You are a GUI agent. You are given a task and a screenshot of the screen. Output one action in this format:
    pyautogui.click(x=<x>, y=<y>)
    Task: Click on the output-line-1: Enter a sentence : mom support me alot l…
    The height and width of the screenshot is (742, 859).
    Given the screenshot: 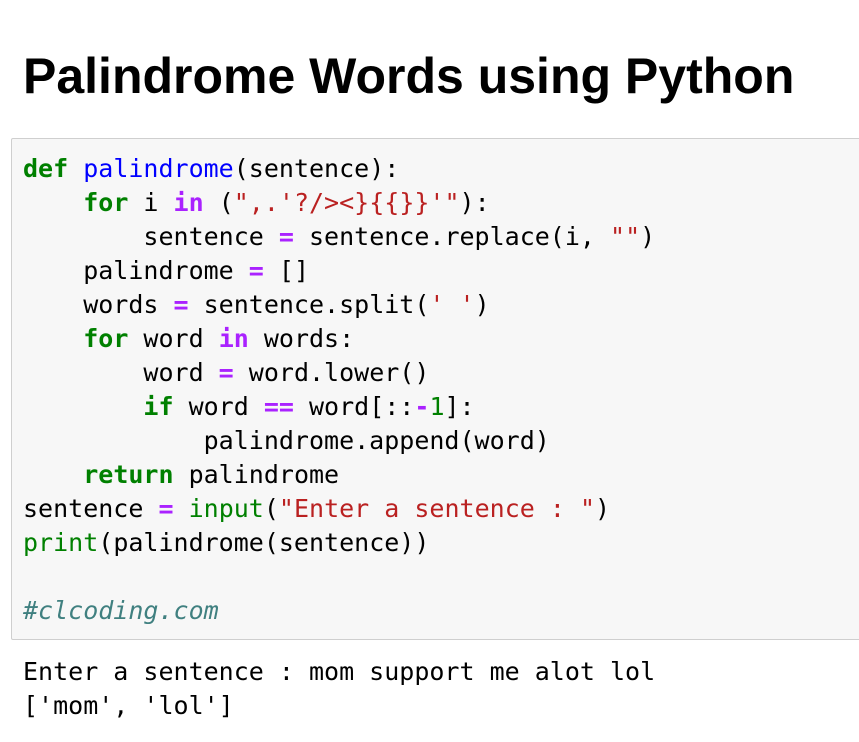 What is the action you would take?
    pyautogui.click(x=339, y=671)
    